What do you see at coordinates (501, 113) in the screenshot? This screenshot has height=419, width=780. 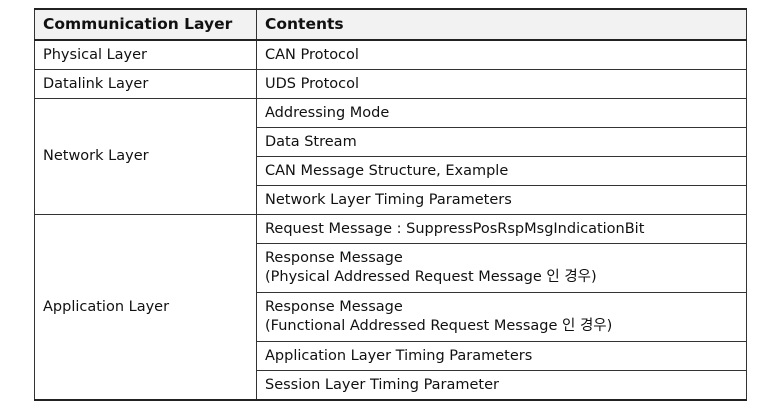 I see `content-cell: Addressing Mode` at bounding box center [501, 113].